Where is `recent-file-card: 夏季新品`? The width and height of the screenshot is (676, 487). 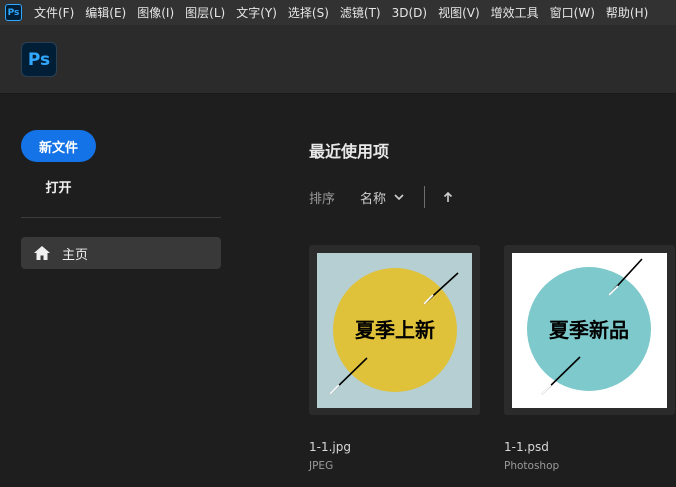 recent-file-card: 夏季新品 is located at coordinates (589, 330).